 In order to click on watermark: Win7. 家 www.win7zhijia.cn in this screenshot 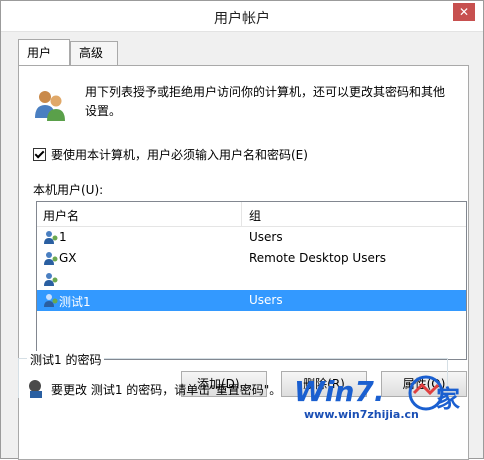, I will do `click(377, 404)`.